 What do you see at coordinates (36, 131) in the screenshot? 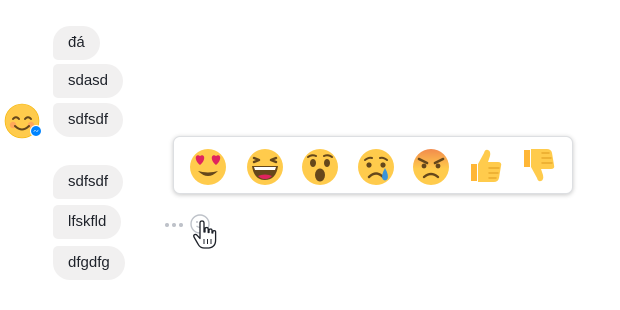
I see `messenger-badge-icon` at bounding box center [36, 131].